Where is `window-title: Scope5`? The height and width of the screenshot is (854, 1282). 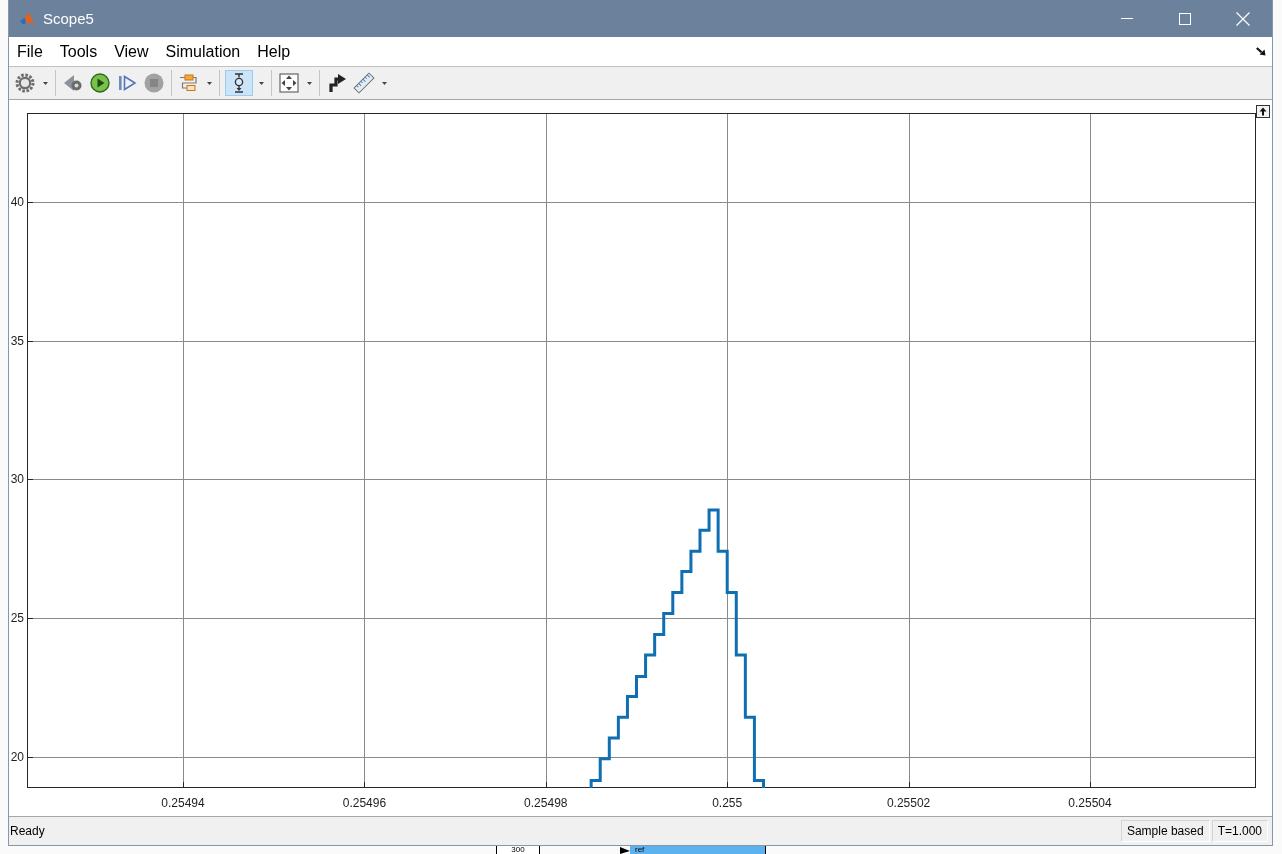 window-title: Scope5 is located at coordinates (68, 18).